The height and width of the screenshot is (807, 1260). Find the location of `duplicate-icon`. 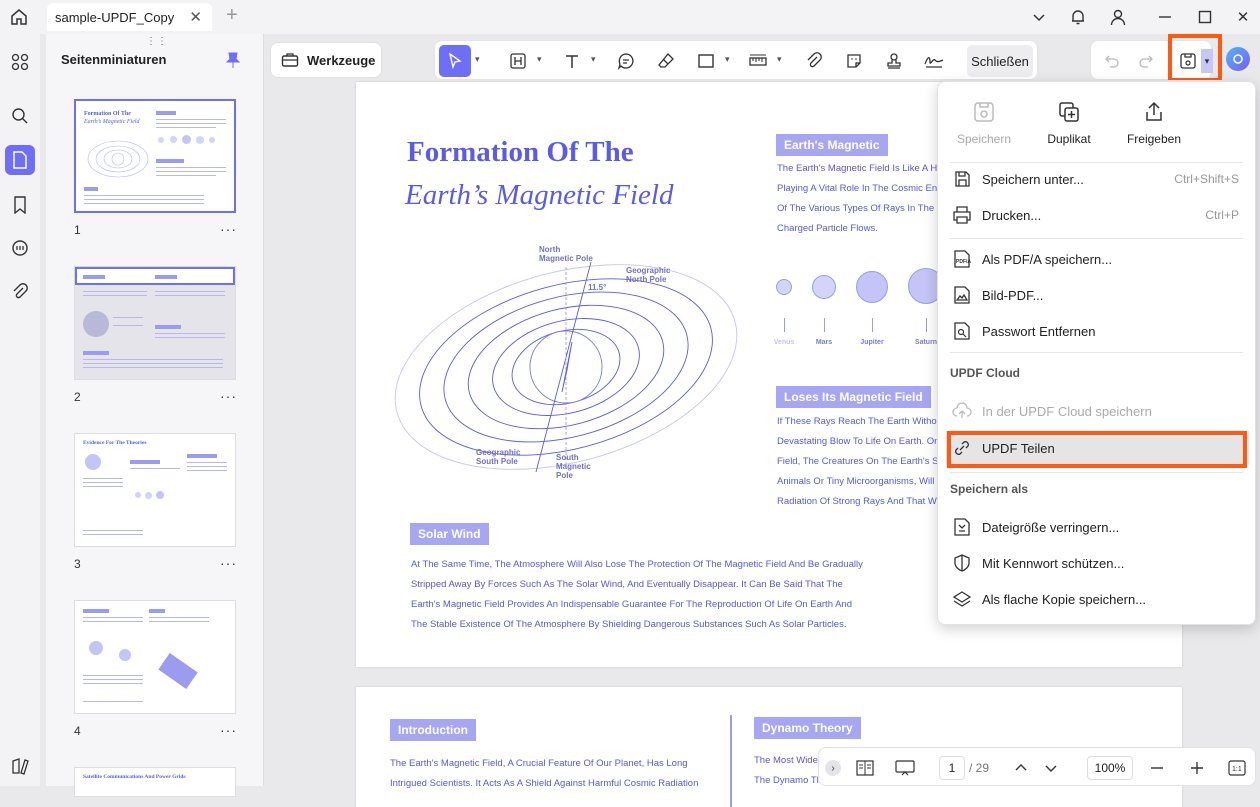

duplicate-icon is located at coordinates (1069, 112).